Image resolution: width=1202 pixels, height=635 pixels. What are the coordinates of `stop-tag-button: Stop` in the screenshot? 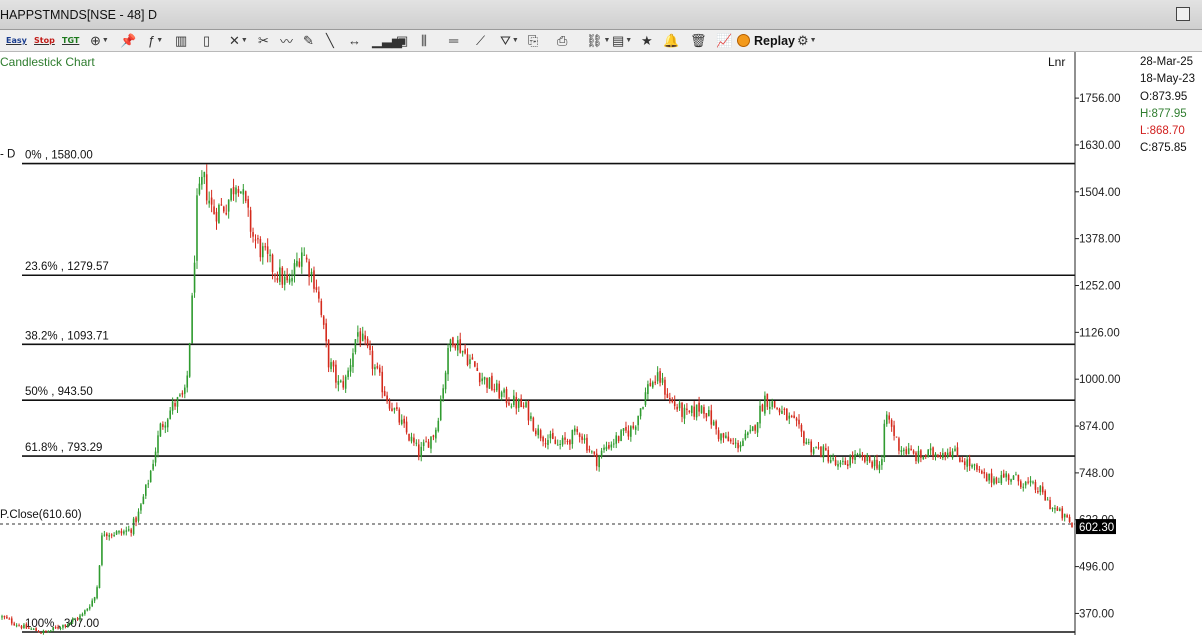 It's located at (44, 40).